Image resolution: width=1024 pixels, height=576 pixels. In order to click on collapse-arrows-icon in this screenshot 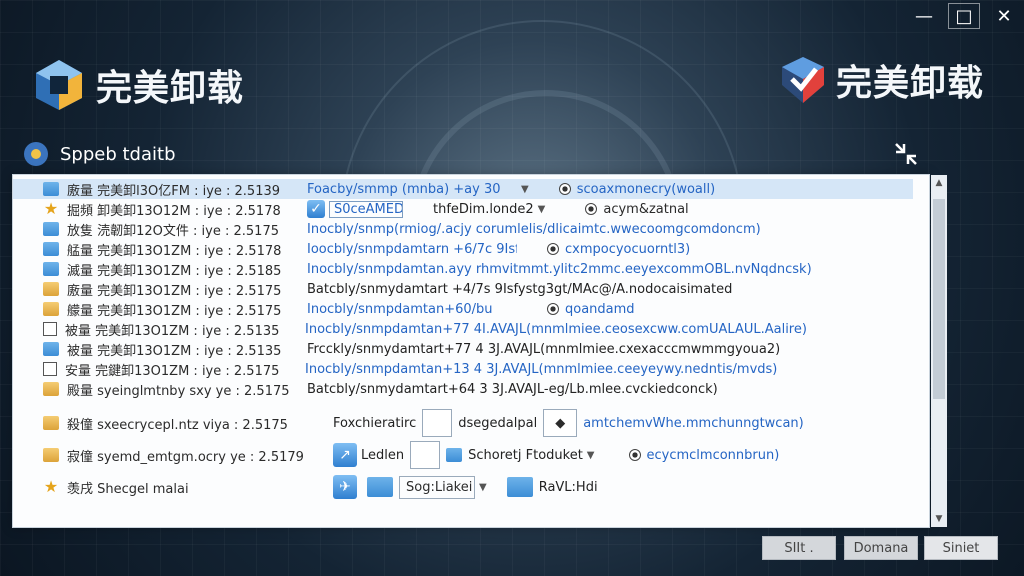, I will do `click(906, 154)`.